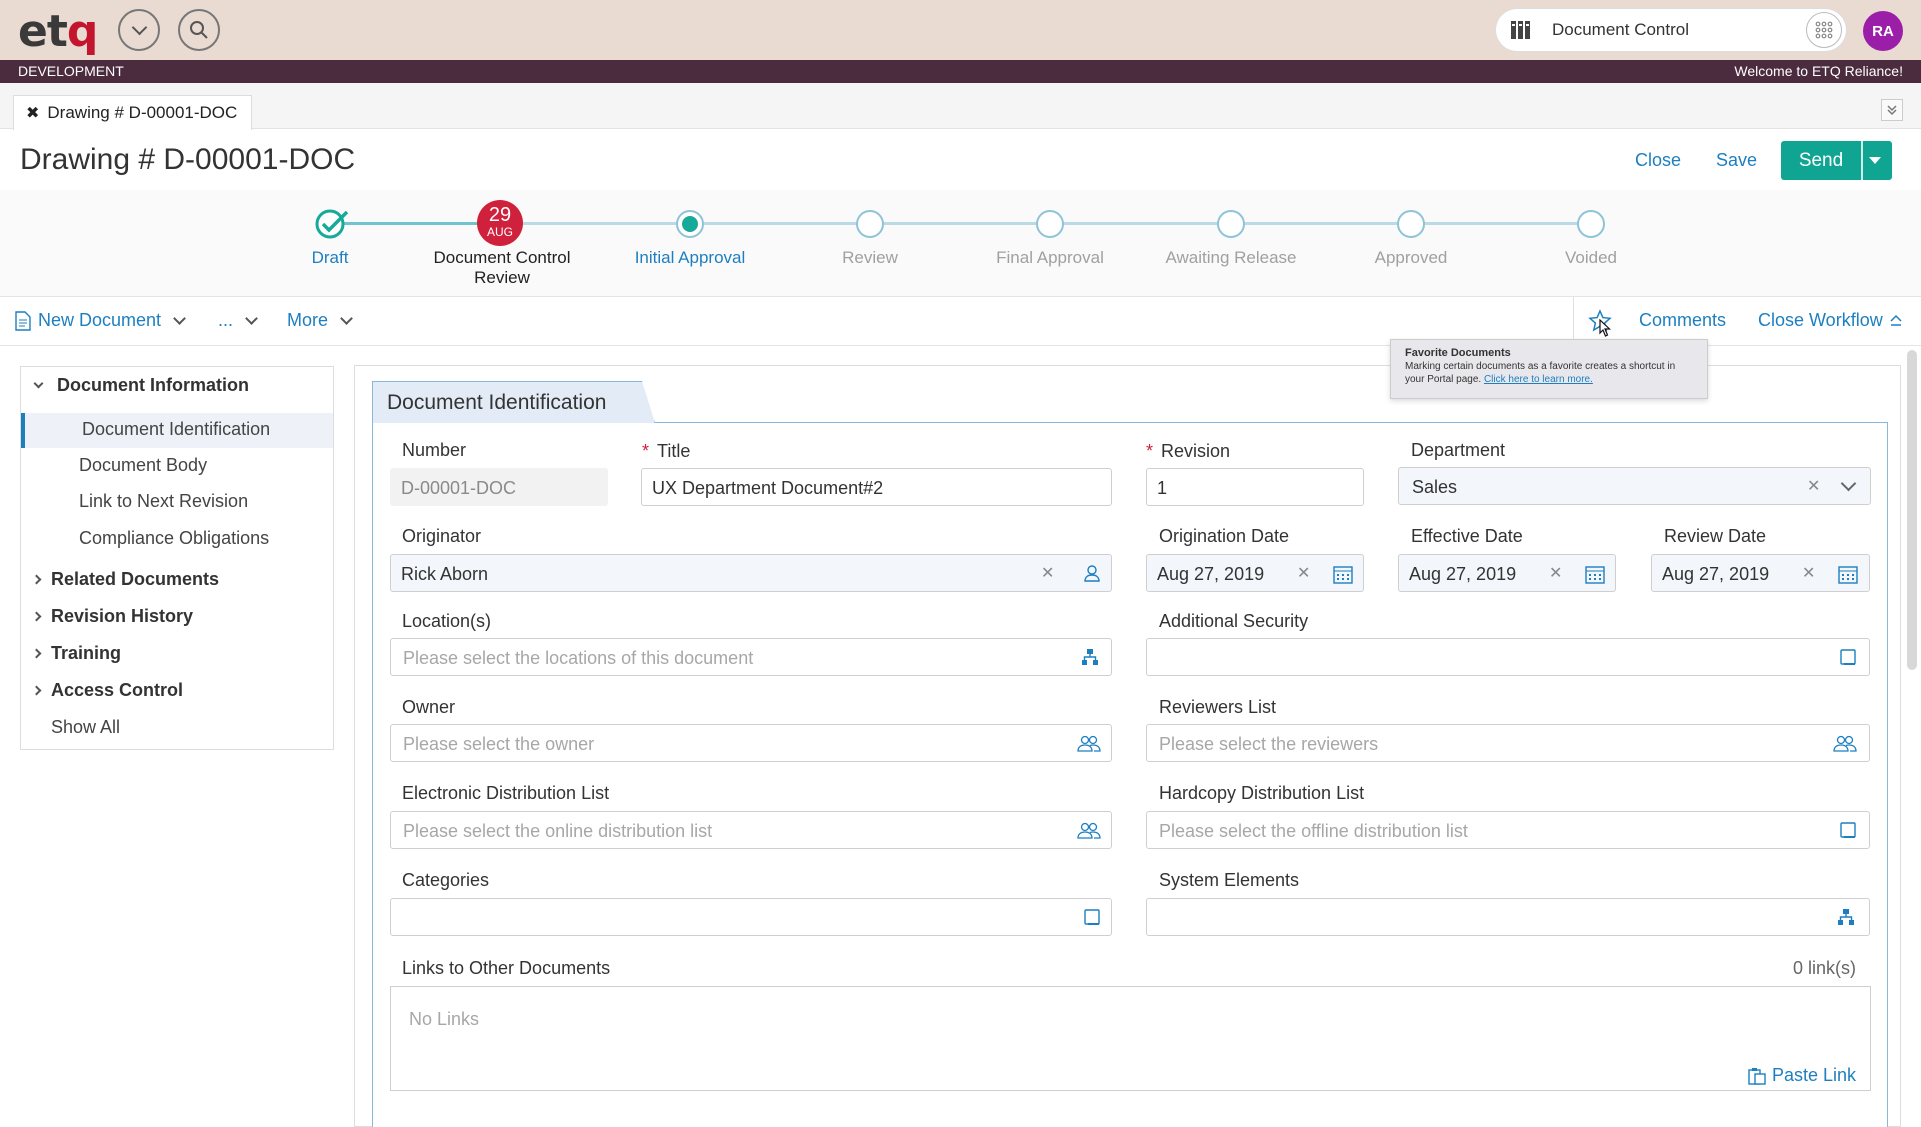  Describe the element at coordinates (690, 258) in the screenshot. I see `workflow-step-initial-approval: Initial Approval` at that location.